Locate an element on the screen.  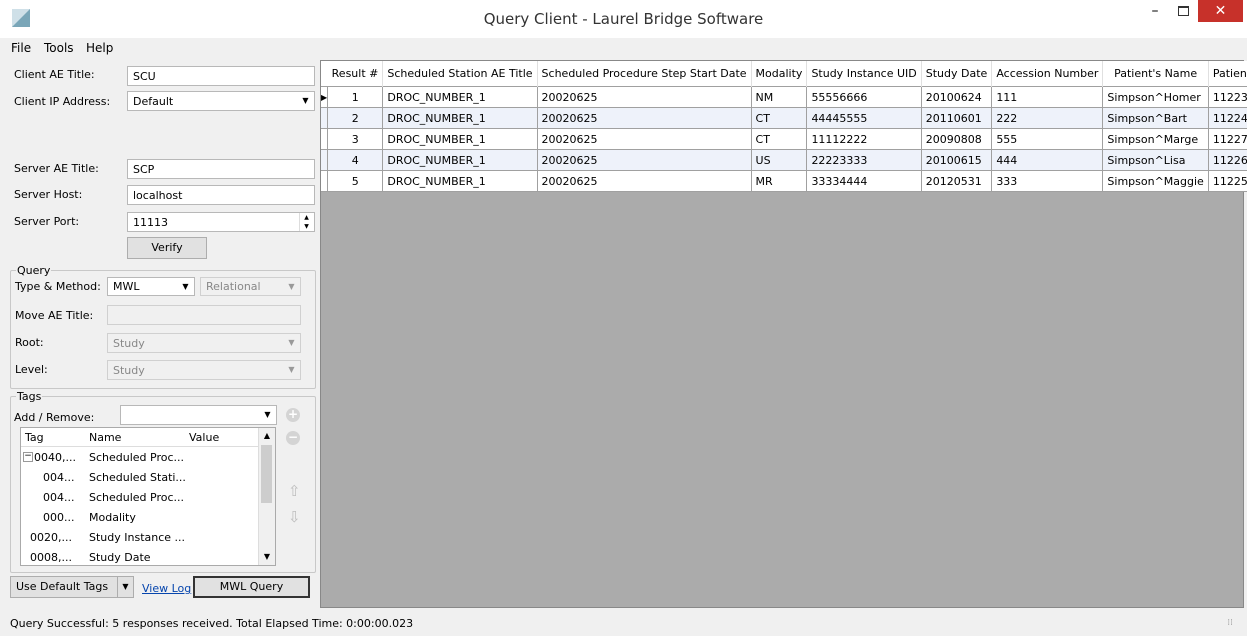
cell: 3 is located at coordinates (355, 139).